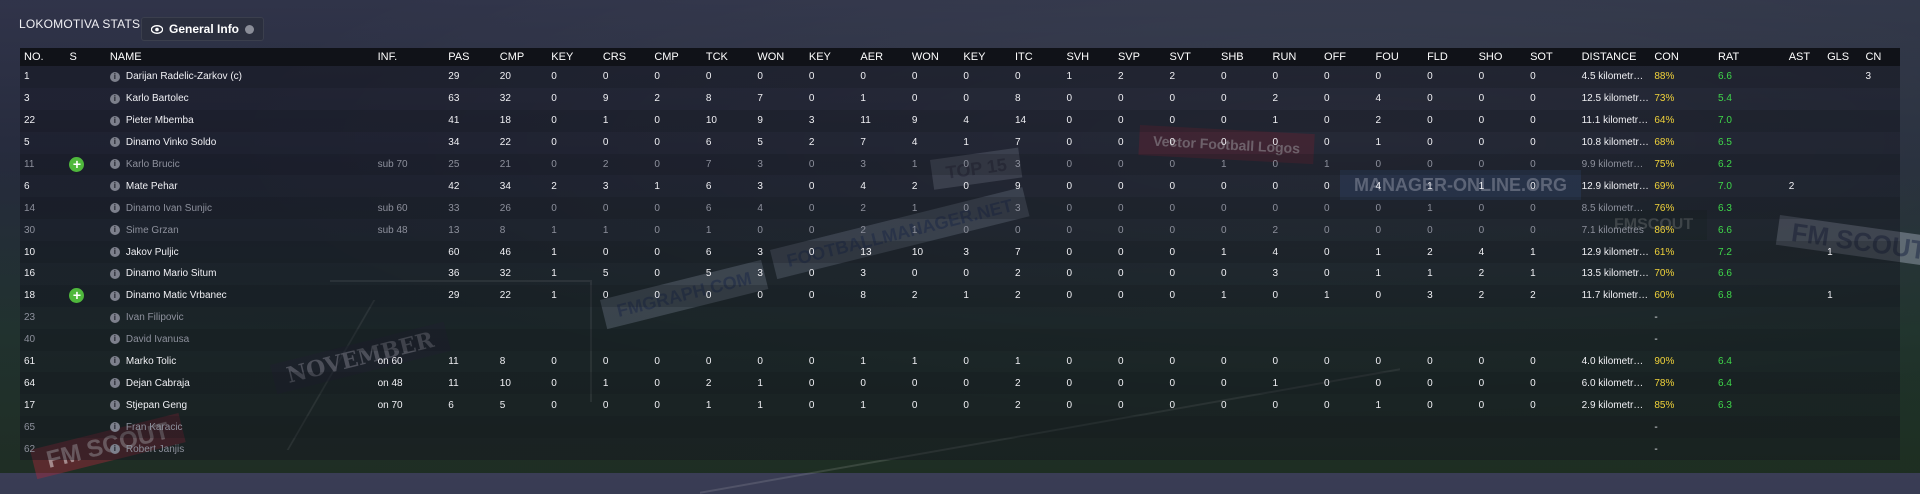 This screenshot has width=1920, height=494. Describe the element at coordinates (240, 230) in the screenshot. I see `player-name-cell: i Sime Grzan` at that location.